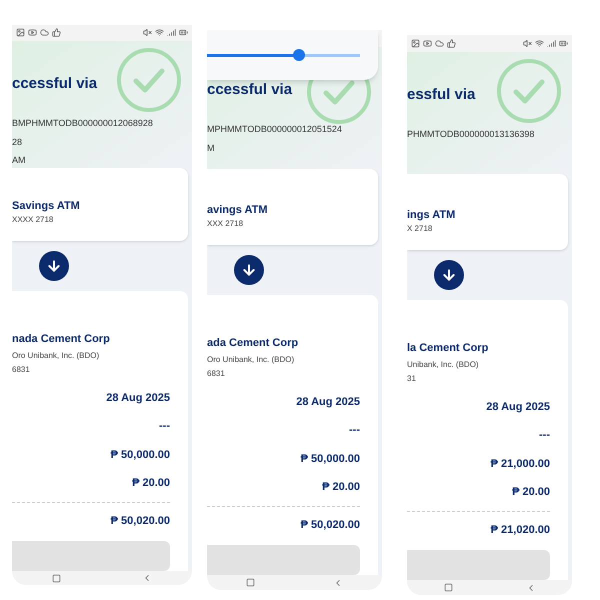 The image size is (600, 600). I want to click on destination-name: ada Cement Corp, so click(253, 344).